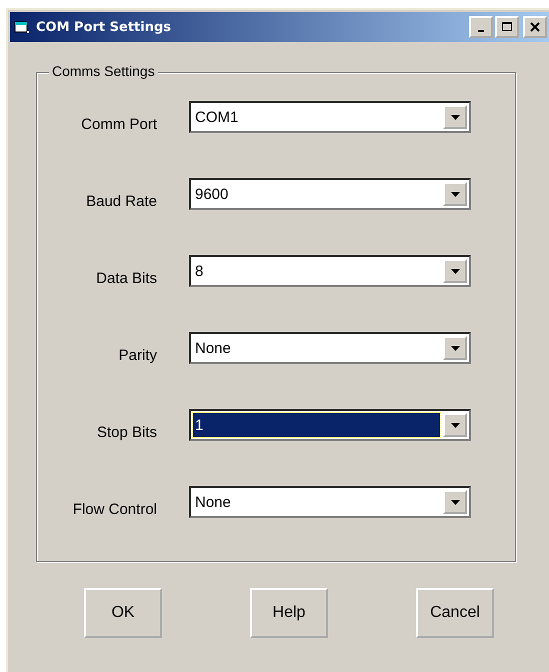 This screenshot has height=672, width=549. I want to click on field-label: Comm Port, so click(118, 123).